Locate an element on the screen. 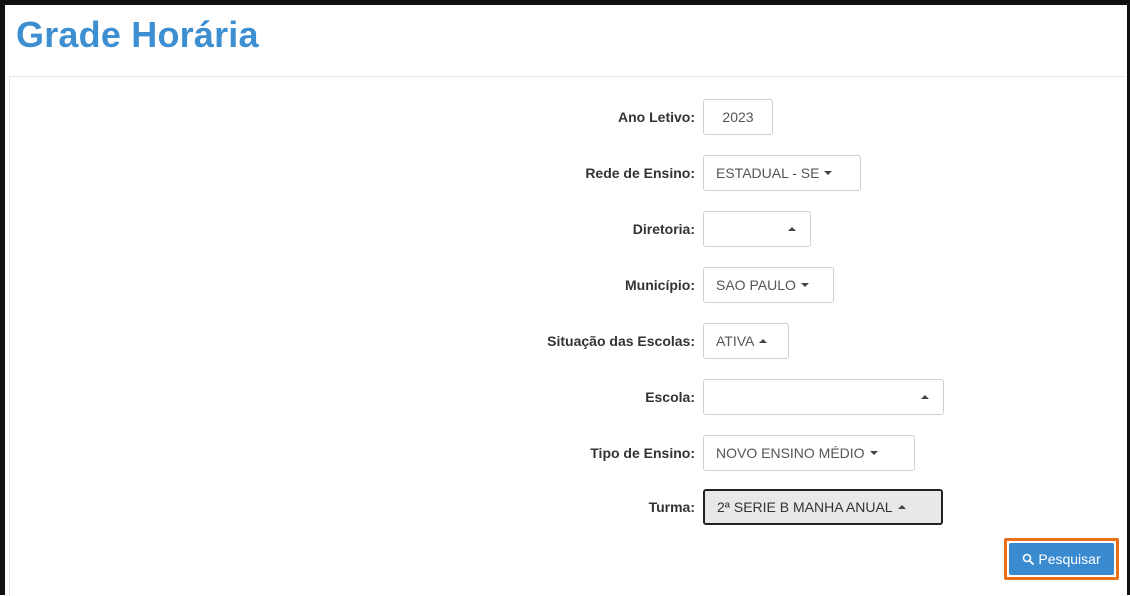 This screenshot has height=596, width=1130. situacao-row: Situação das Escolas: ATIVA is located at coordinates (567, 341).